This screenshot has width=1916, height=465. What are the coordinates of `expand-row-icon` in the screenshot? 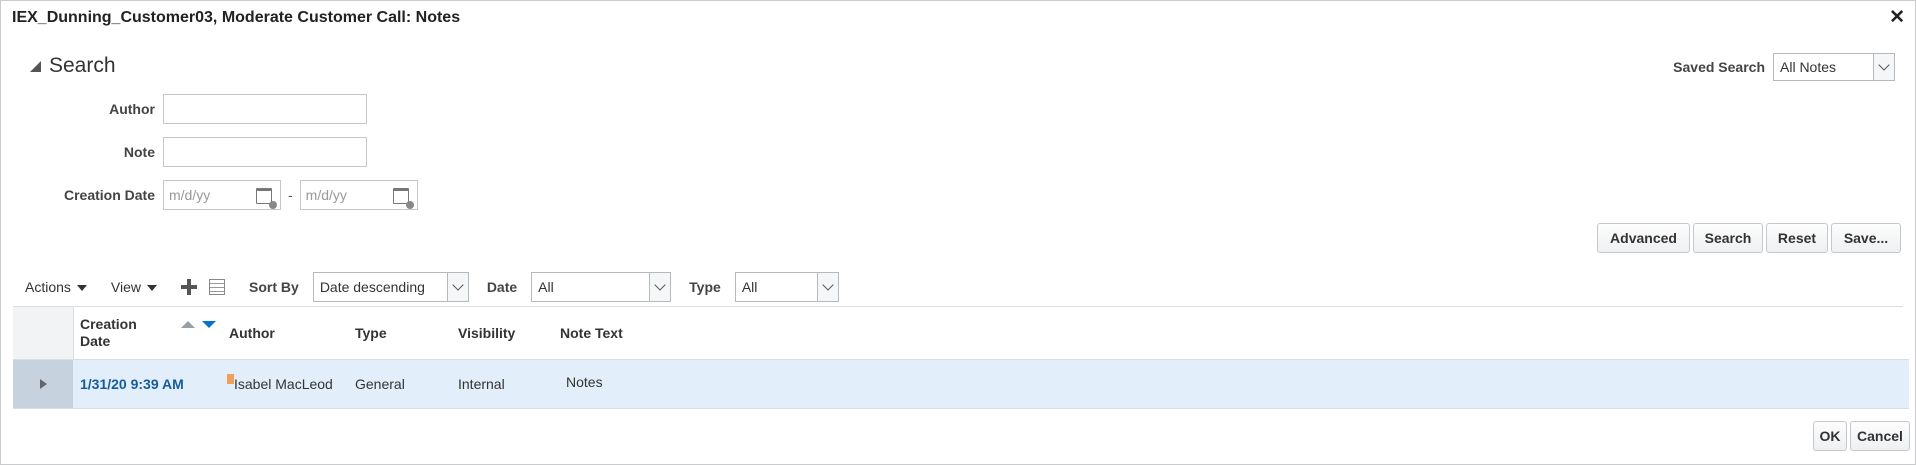 It's located at (43, 384).